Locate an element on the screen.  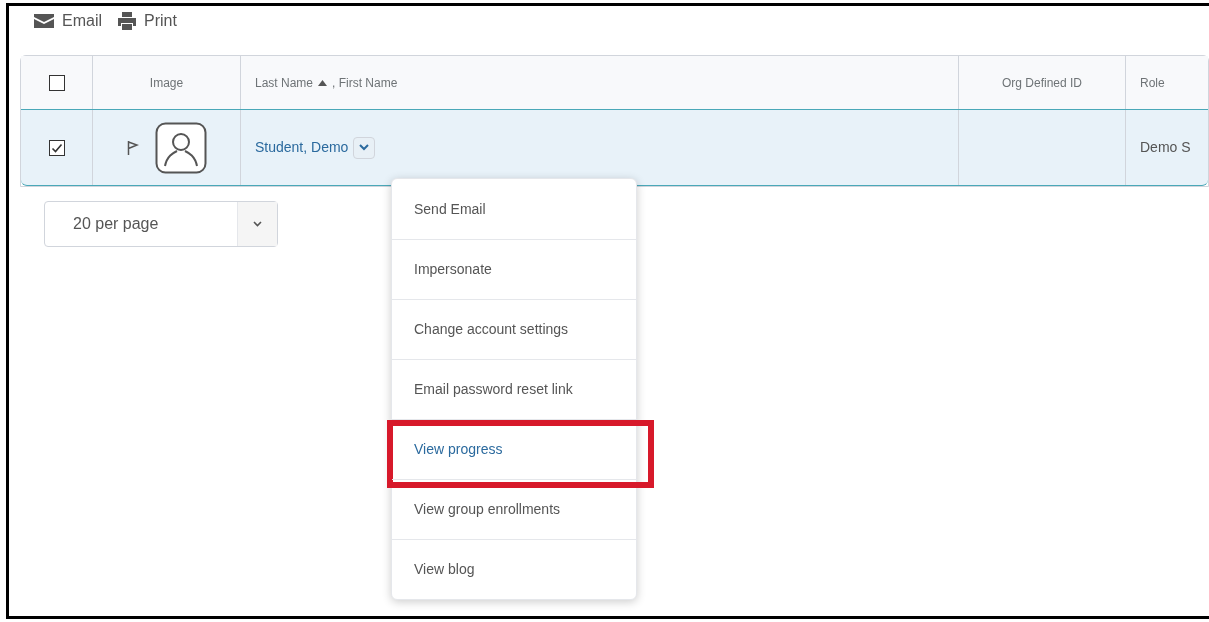
table-row: Student, Demo Demo S is located at coordinates (614, 147).